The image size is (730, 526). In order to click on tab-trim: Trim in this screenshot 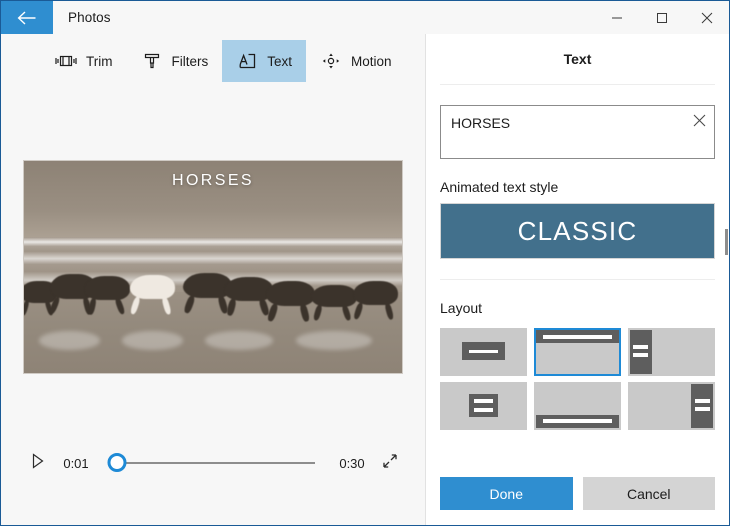, I will do `click(84, 61)`.